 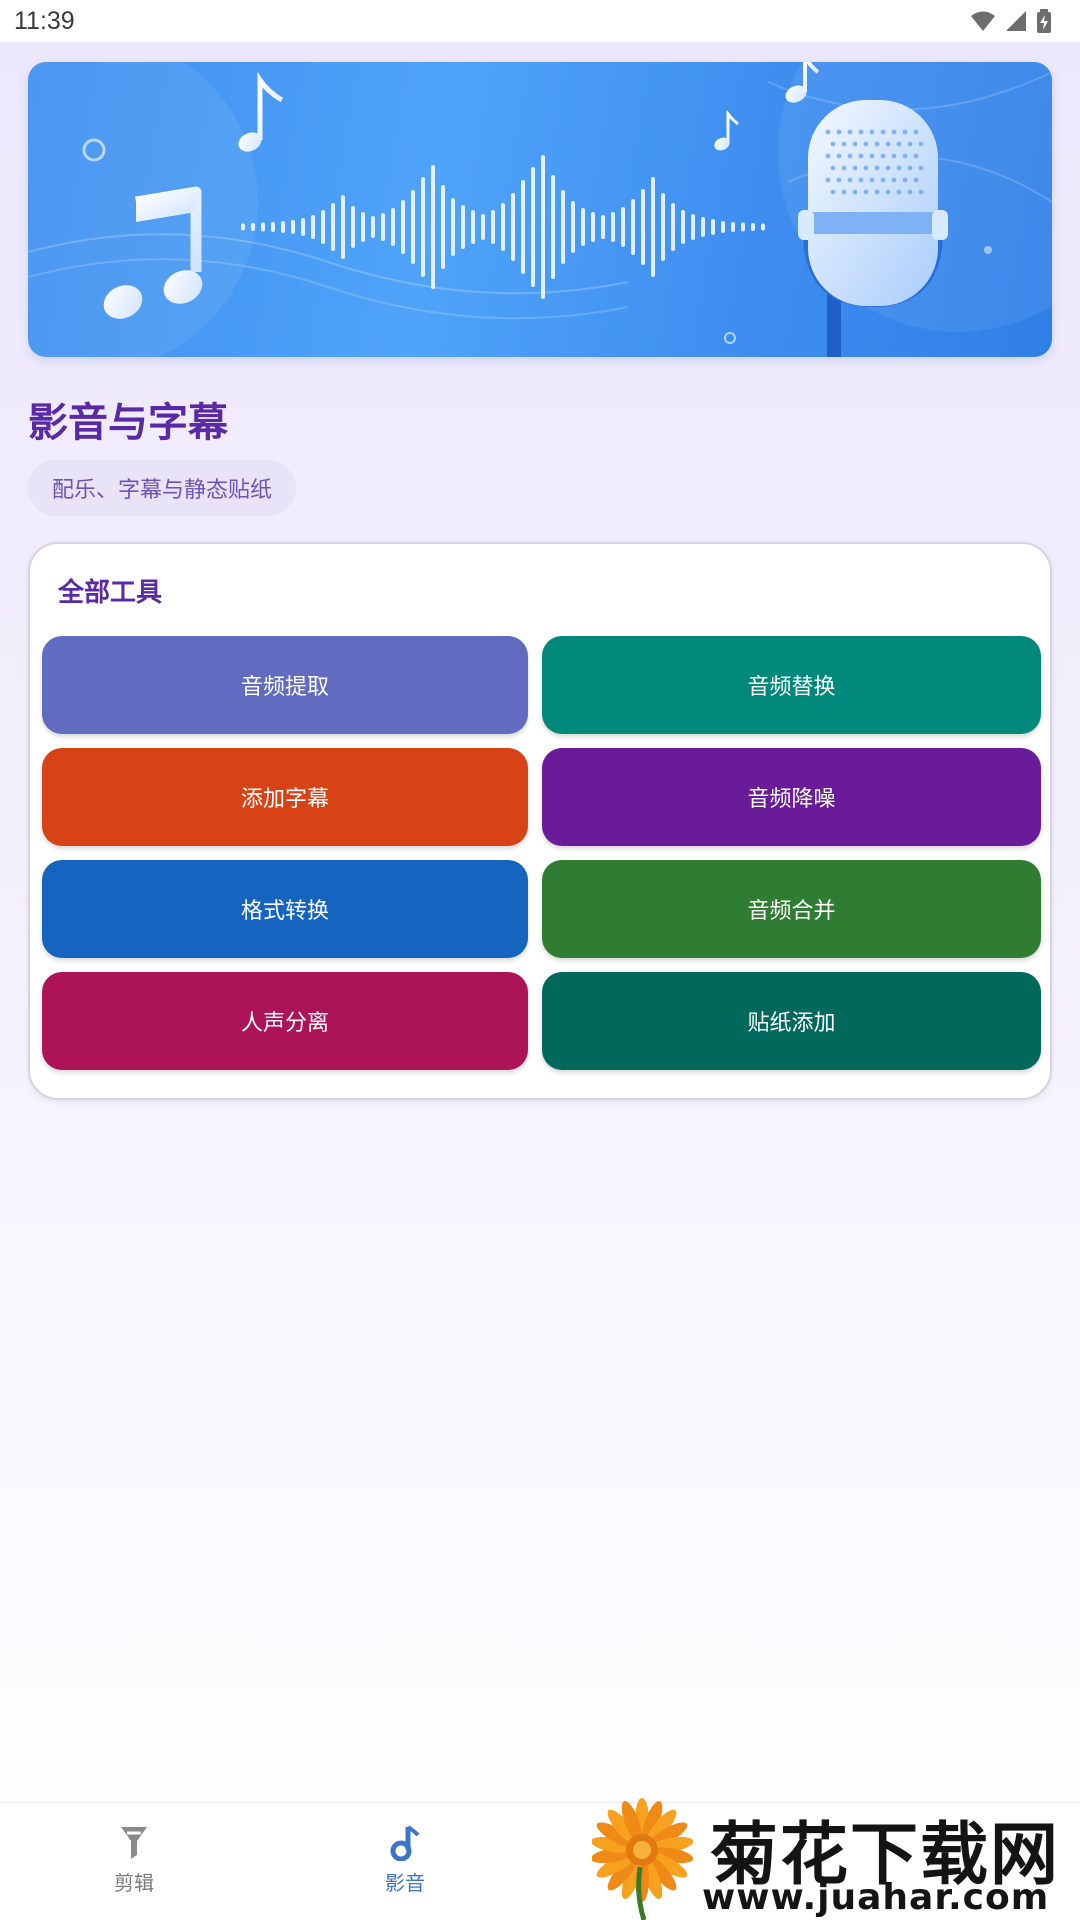 What do you see at coordinates (791, 685) in the screenshot?
I see `audio-replace-button: 音频替换` at bounding box center [791, 685].